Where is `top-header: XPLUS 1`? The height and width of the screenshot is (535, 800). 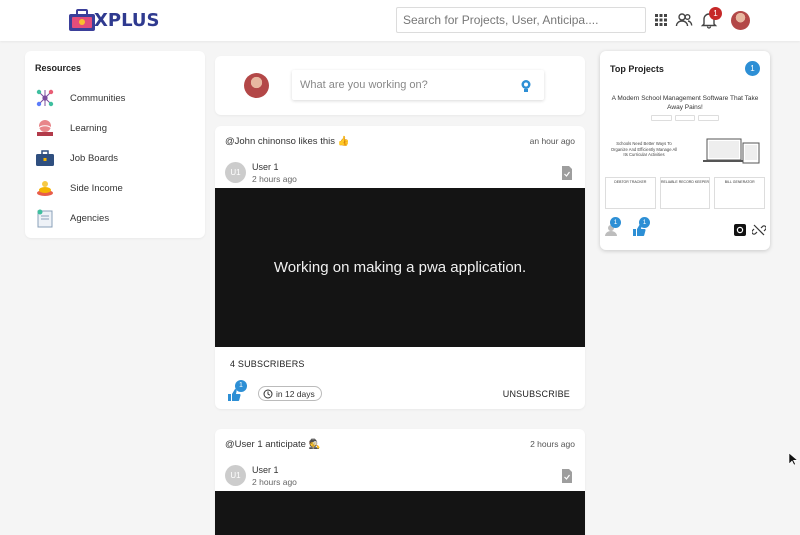
top-header: XPLUS 1 is located at coordinates (400, 20).